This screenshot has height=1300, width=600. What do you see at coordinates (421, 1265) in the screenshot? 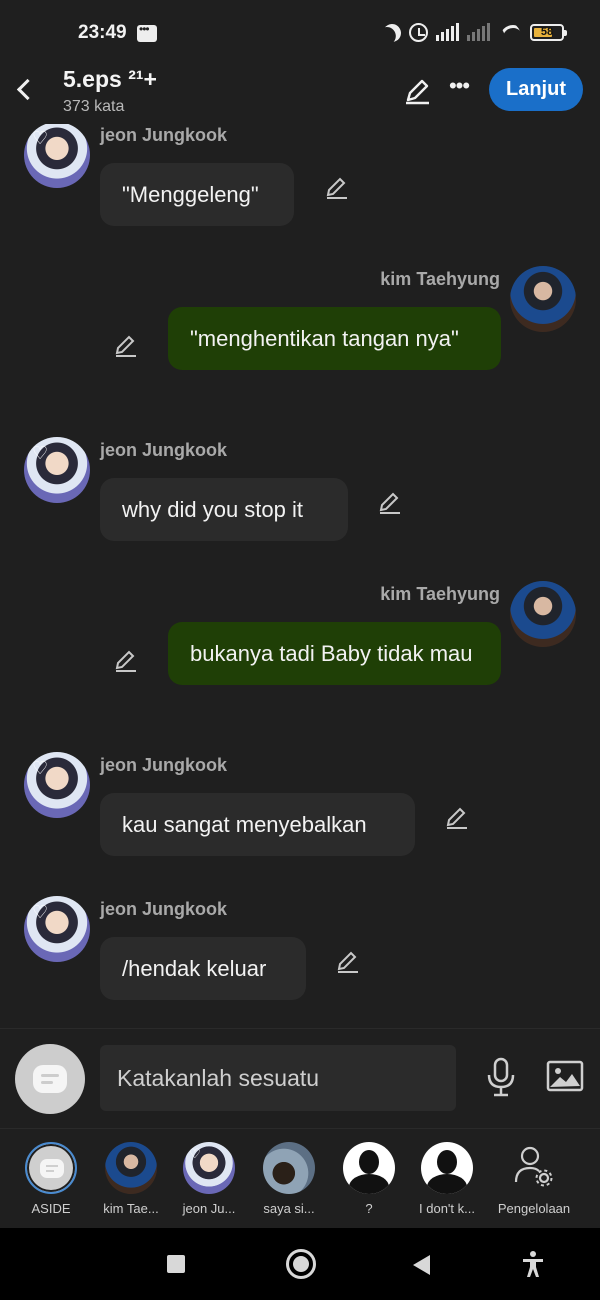
I see `back-icon` at bounding box center [421, 1265].